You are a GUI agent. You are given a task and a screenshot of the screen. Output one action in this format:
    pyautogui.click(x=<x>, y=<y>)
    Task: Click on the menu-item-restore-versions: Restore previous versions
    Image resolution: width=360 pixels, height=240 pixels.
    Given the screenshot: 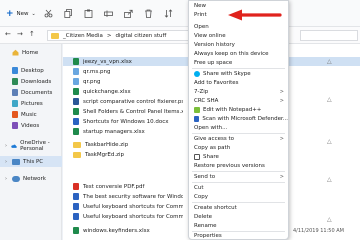 What is the action you would take?
    pyautogui.click(x=238, y=166)
    